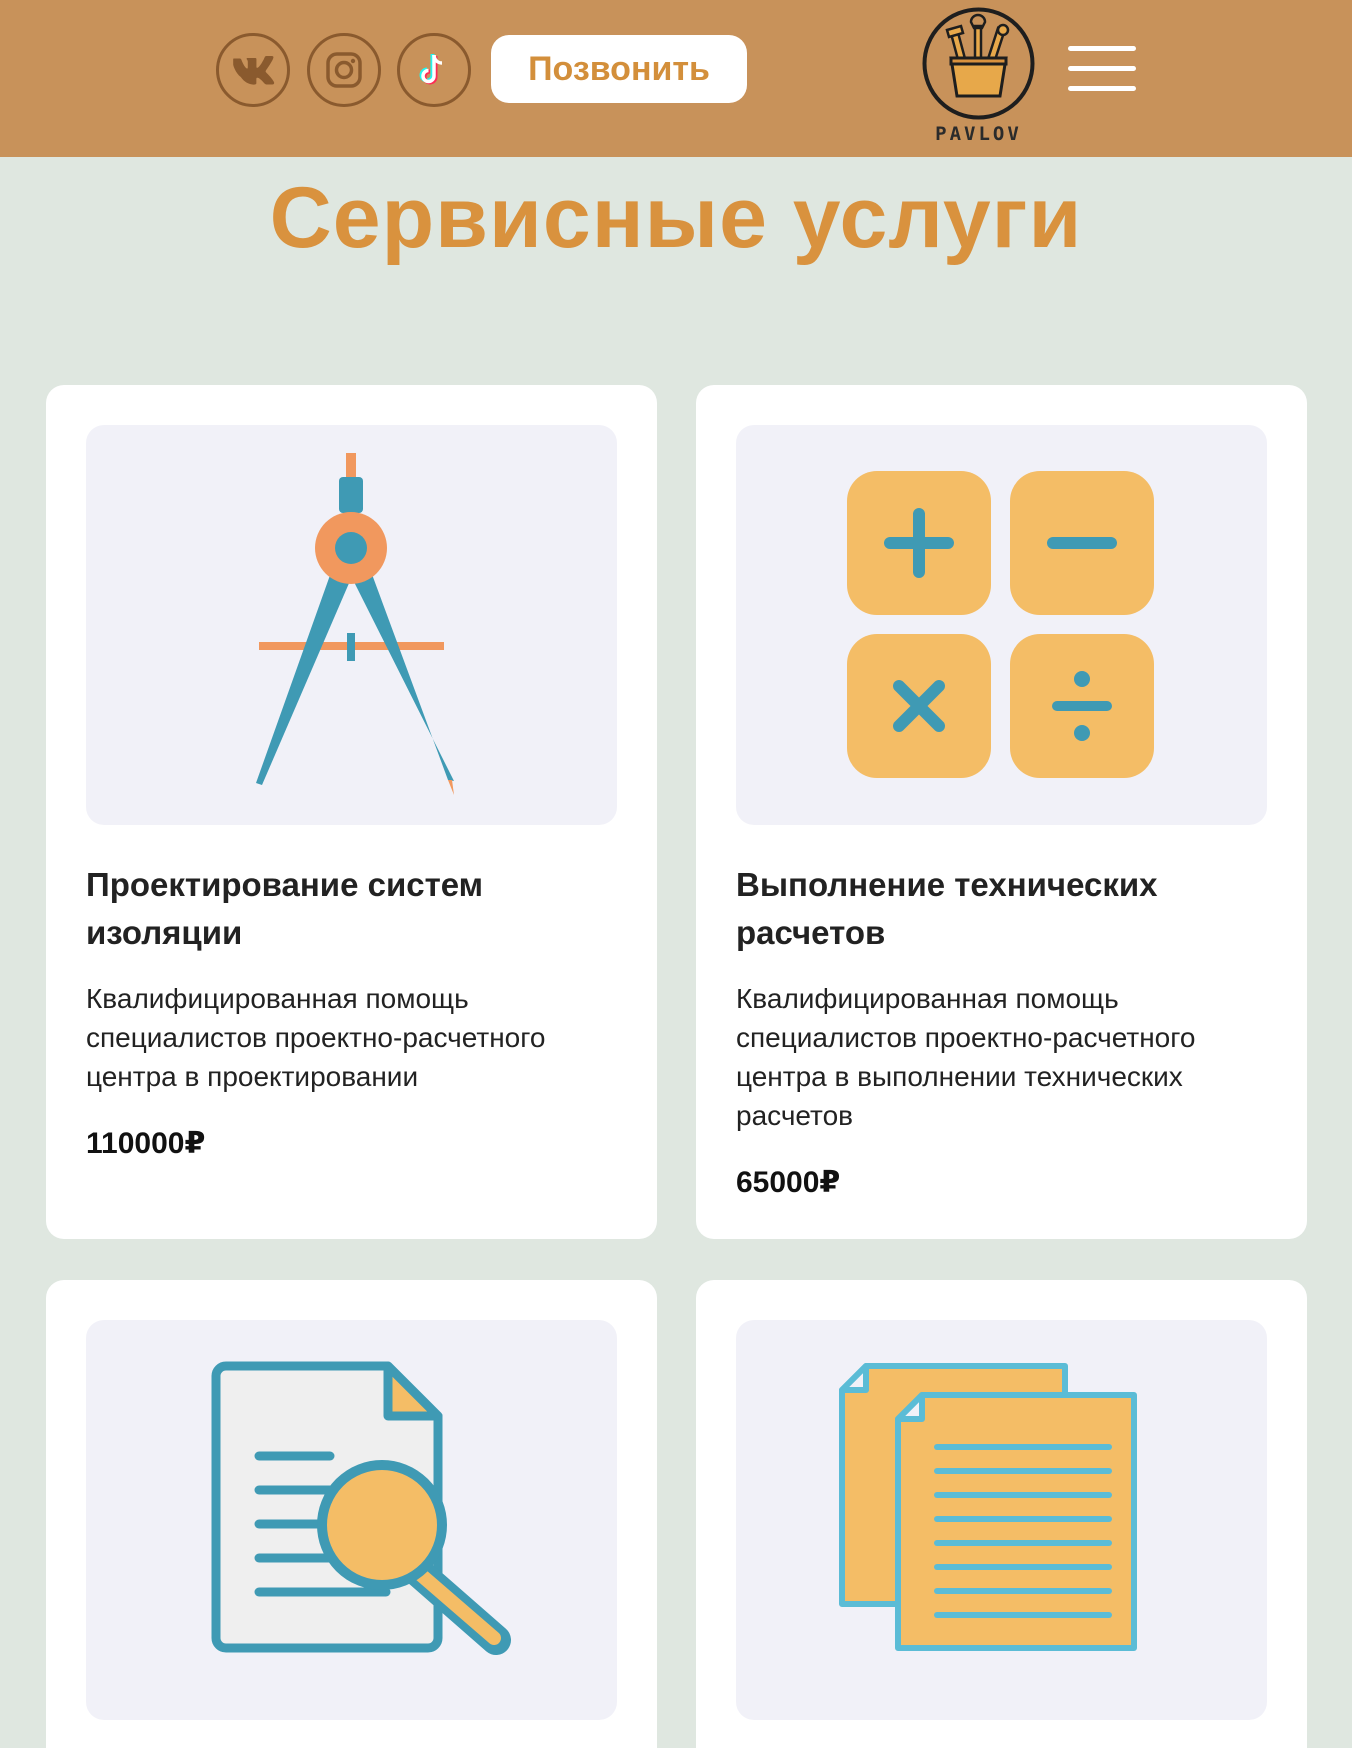  I want to click on logo-text: PAVLOV, so click(978, 134).